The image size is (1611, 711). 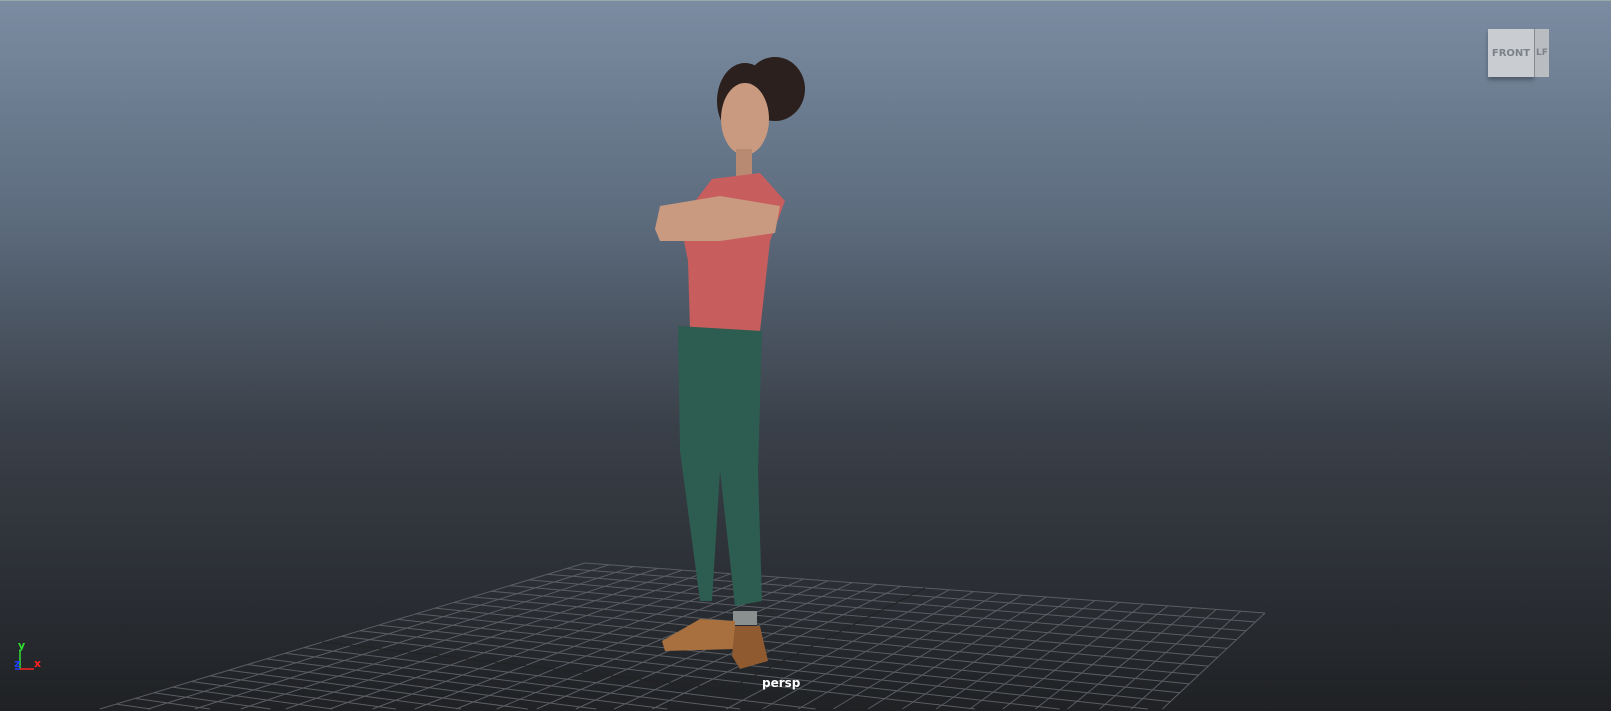 What do you see at coordinates (22, 645) in the screenshot?
I see `axis-y-label: y` at bounding box center [22, 645].